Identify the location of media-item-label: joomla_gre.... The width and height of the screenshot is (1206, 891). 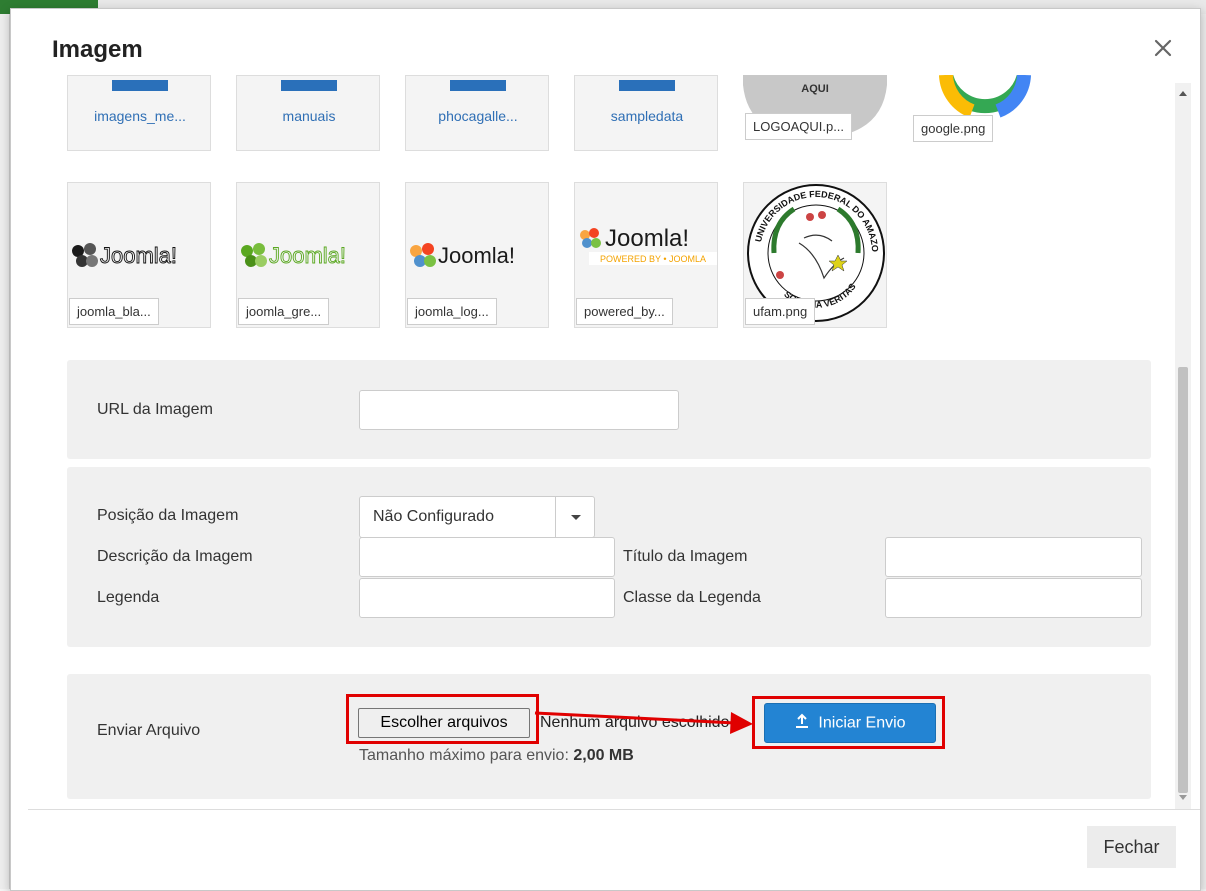
(284, 311).